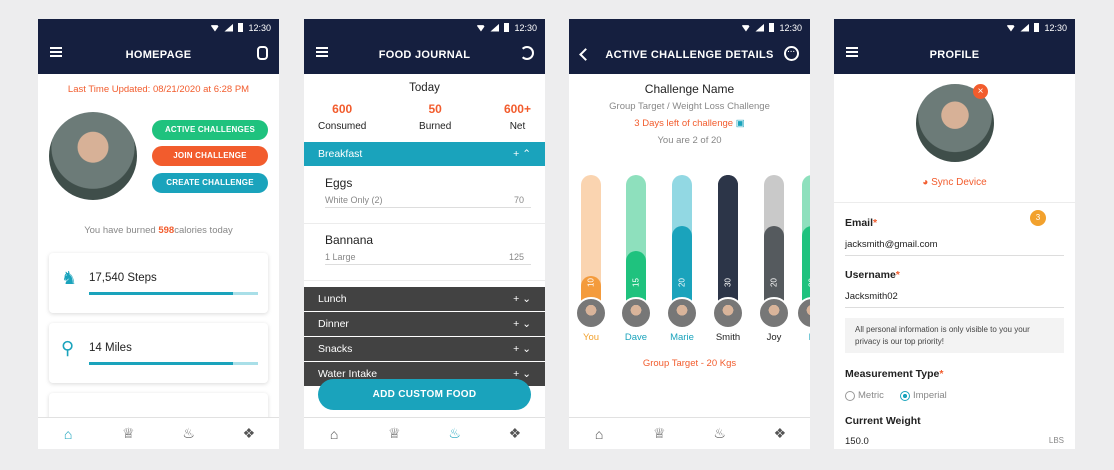 The height and width of the screenshot is (470, 1114). I want to click on sync-device-button: ◕ Sync Device, so click(954, 182).